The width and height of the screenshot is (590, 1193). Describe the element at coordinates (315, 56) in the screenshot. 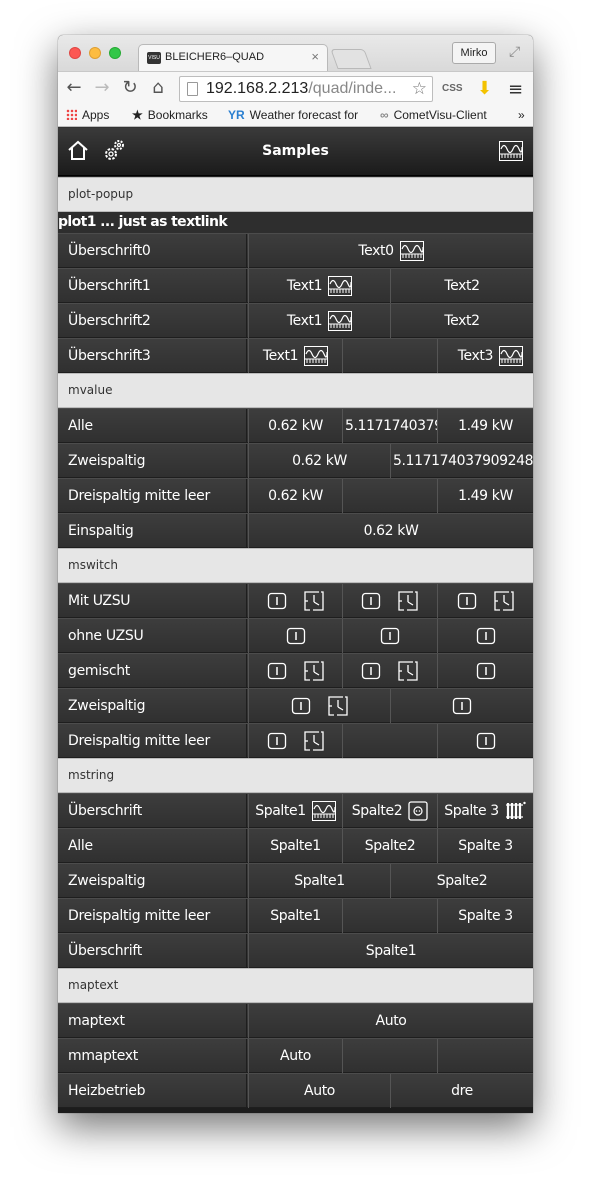

I see `tab-close-icon: ×` at that location.